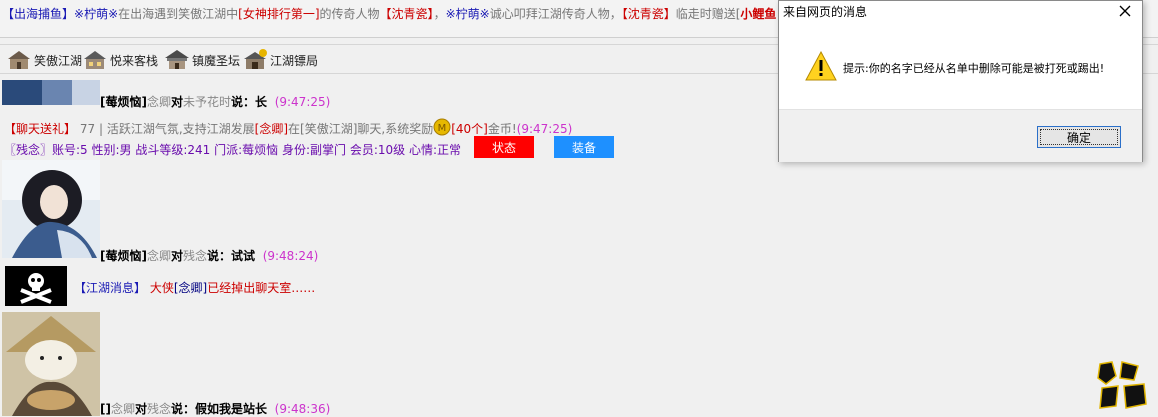  I want to click on broadcast-tag: 【出海捕鱼】, so click(38, 14).